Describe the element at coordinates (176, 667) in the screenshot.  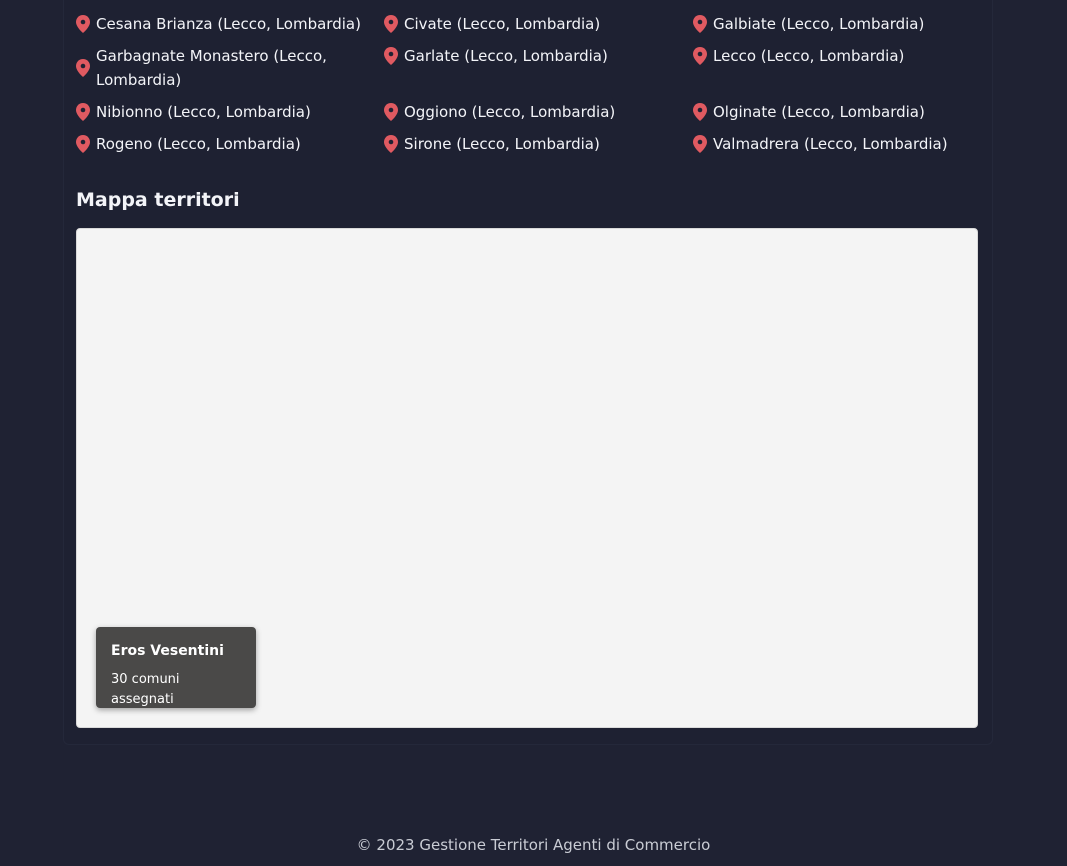
I see `map-legend: Eros Vesentini 30 comuni assegnati` at that location.